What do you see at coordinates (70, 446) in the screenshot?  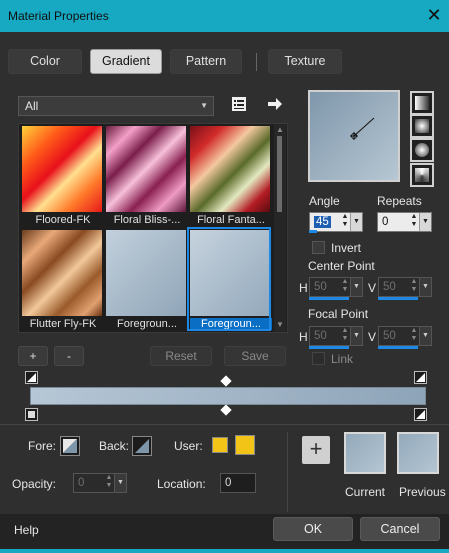 I see `fore-swatch` at bounding box center [70, 446].